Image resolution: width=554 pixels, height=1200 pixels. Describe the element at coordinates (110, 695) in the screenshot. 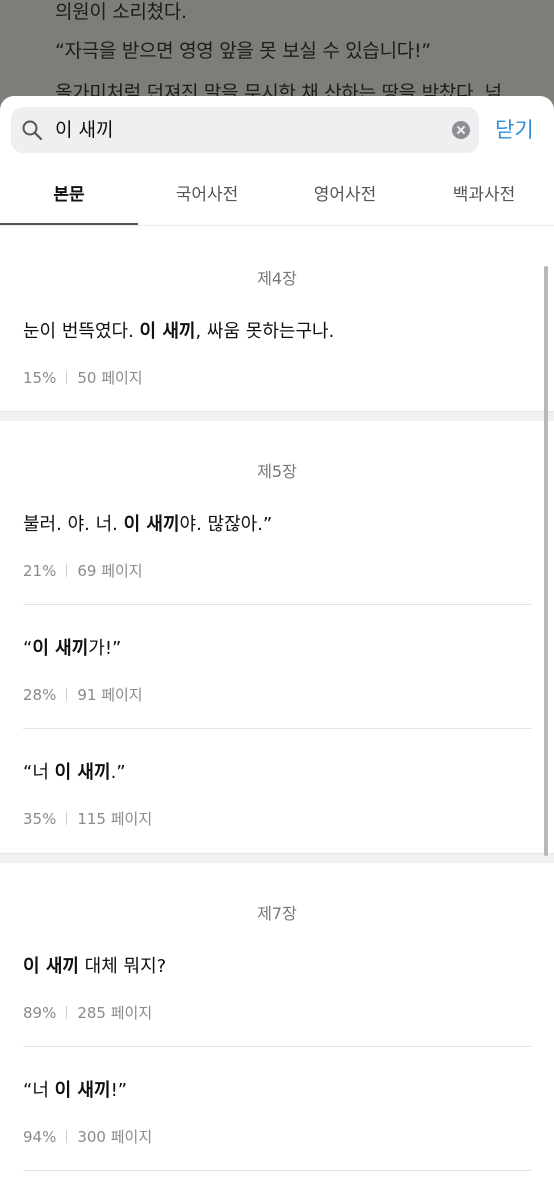

I see `result-page: 91 페이지` at that location.